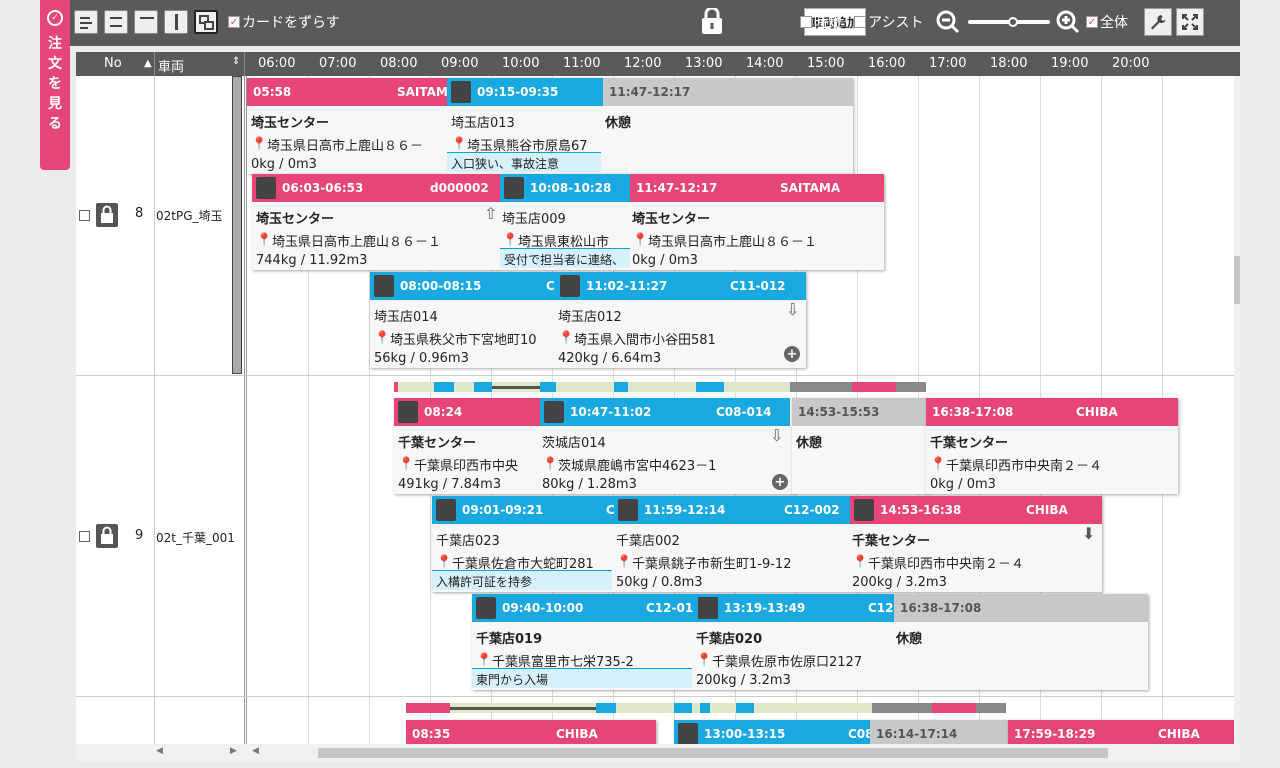 The height and width of the screenshot is (768, 1280). I want to click on time-column-header: 18:00, so click(1009, 63).